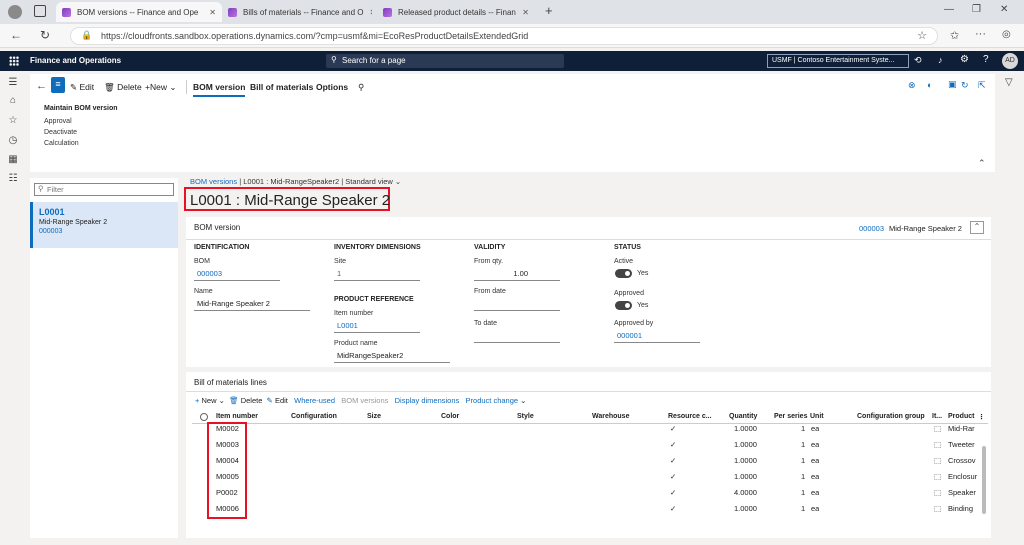  Describe the element at coordinates (961, 416) in the screenshot. I see `column-product: Product` at that location.